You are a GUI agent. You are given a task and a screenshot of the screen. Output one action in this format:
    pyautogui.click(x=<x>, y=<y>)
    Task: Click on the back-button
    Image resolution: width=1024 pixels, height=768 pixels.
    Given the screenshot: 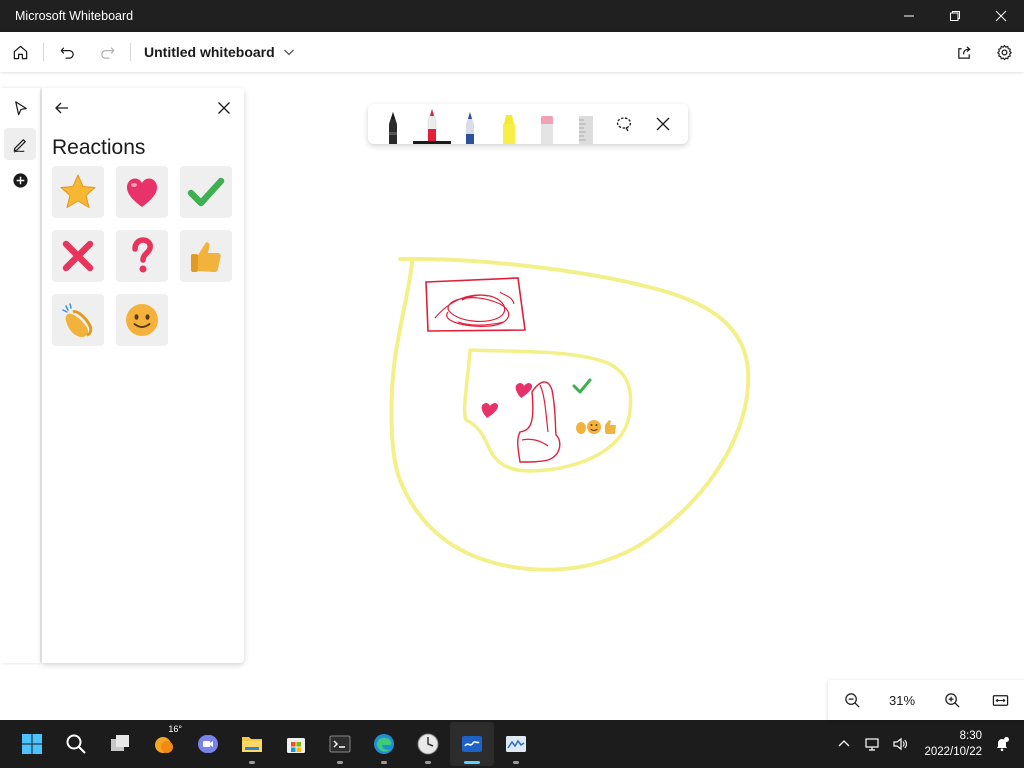 What is the action you would take?
    pyautogui.click(x=62, y=108)
    